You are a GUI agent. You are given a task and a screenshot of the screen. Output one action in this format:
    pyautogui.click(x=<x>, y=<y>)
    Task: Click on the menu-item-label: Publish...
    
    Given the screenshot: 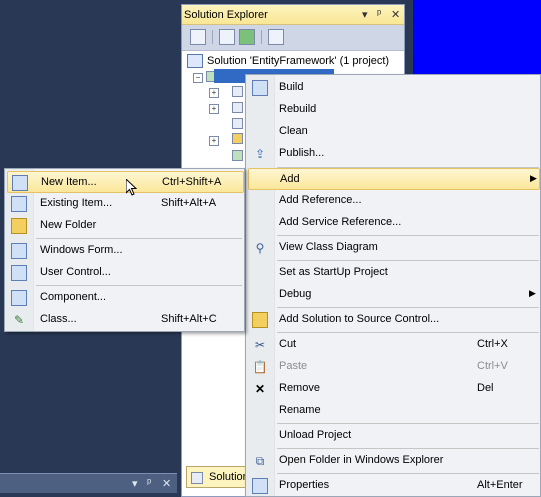 What is the action you would take?
    pyautogui.click(x=302, y=153)
    